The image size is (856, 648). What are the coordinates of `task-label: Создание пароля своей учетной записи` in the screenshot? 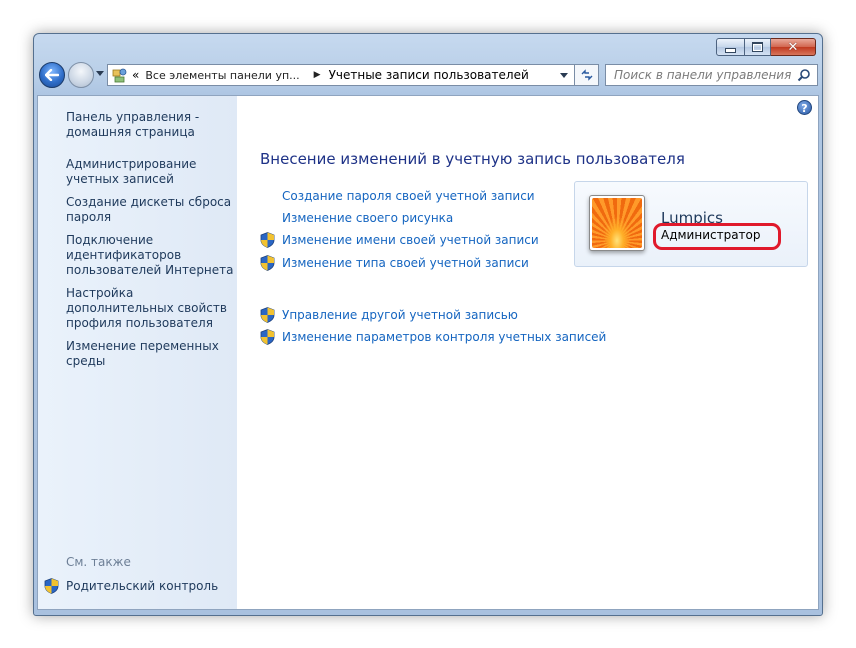 It's located at (408, 196).